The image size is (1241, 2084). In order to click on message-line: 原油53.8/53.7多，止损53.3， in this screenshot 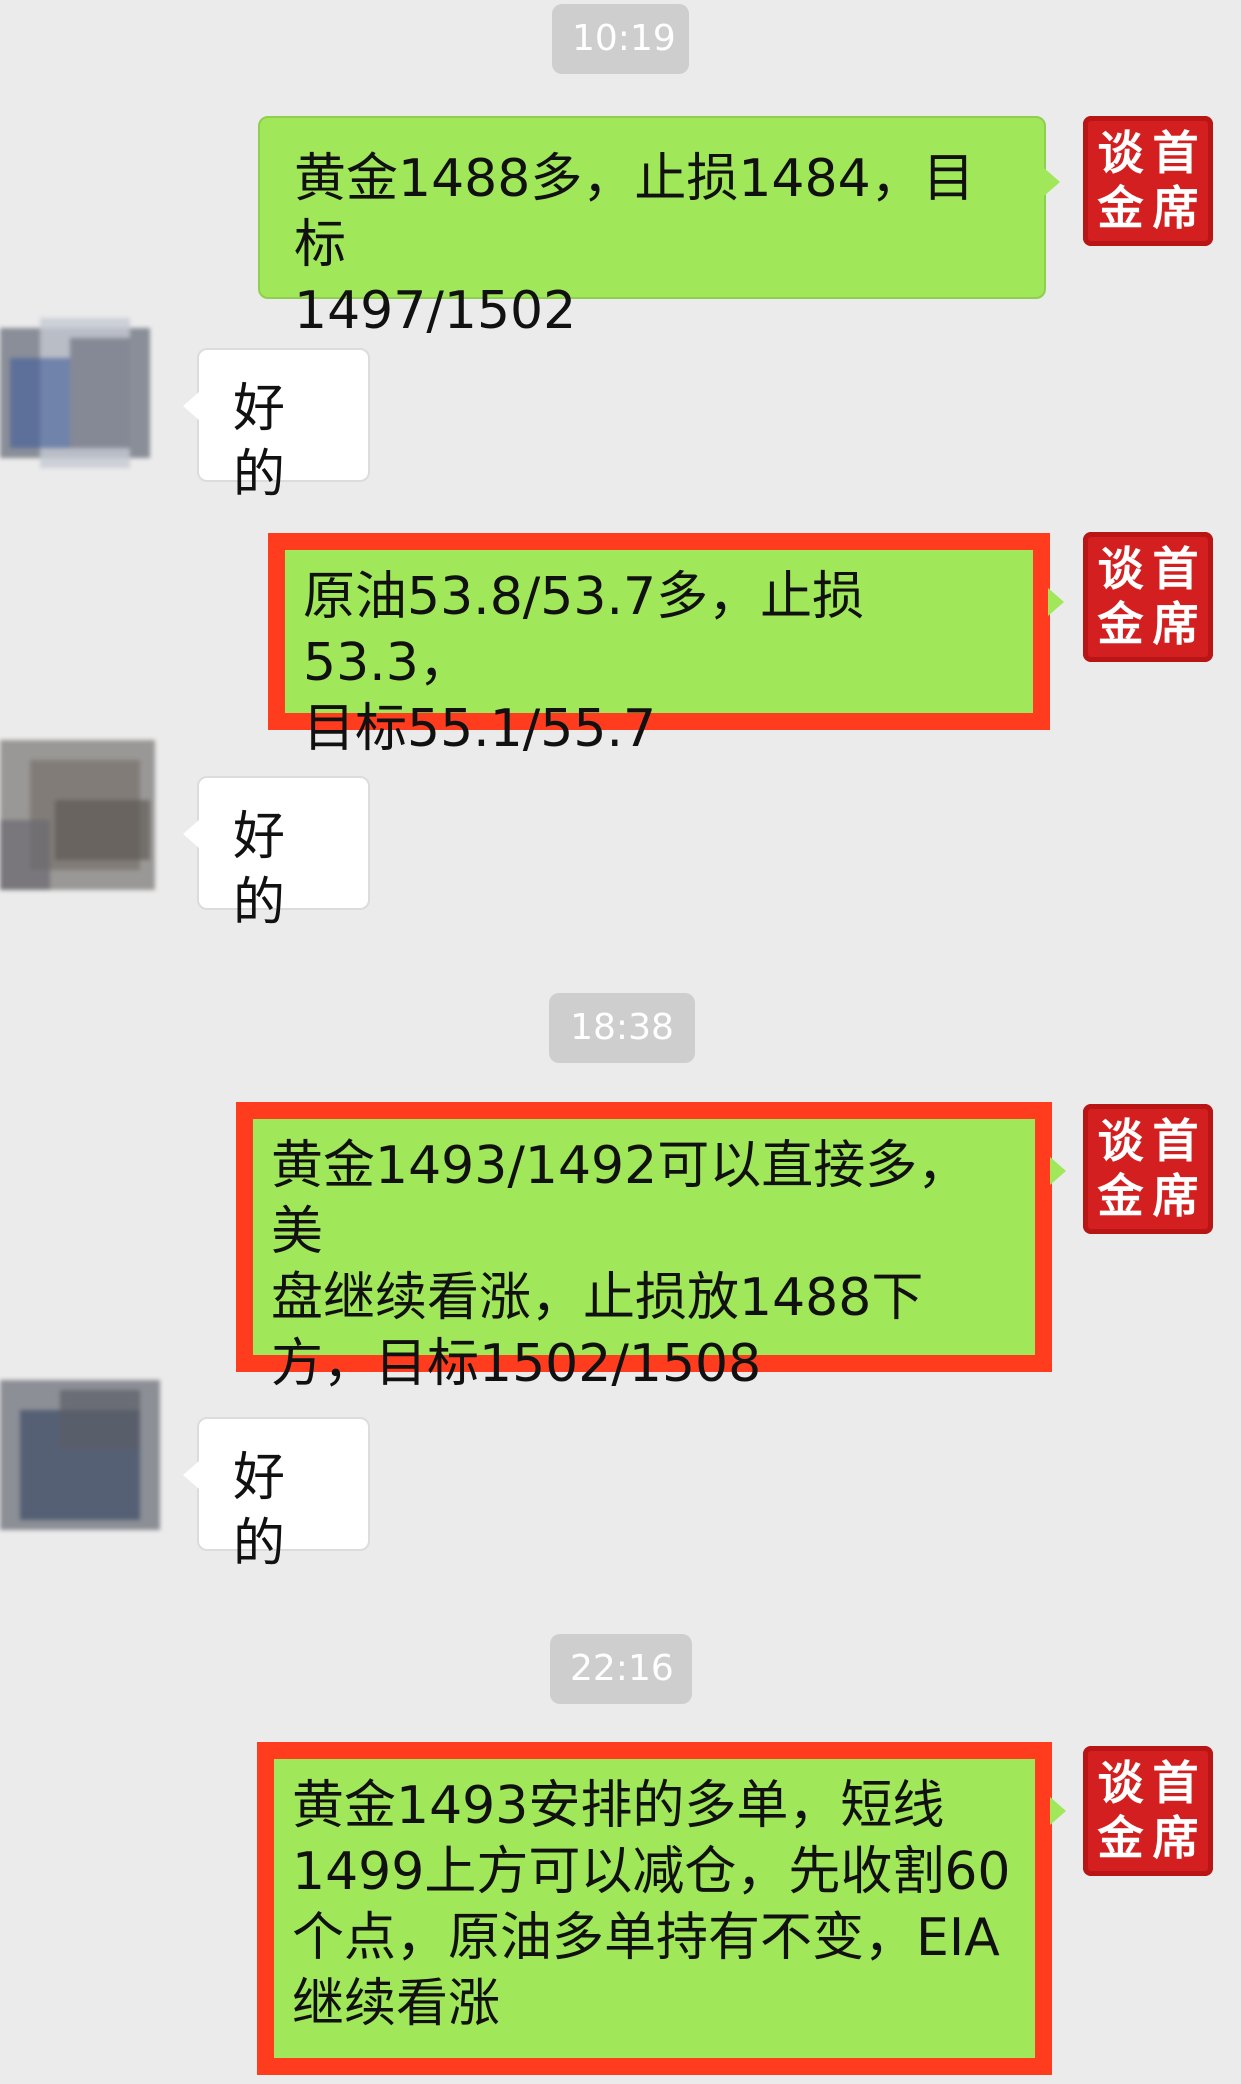, I will do `click(584, 630)`.